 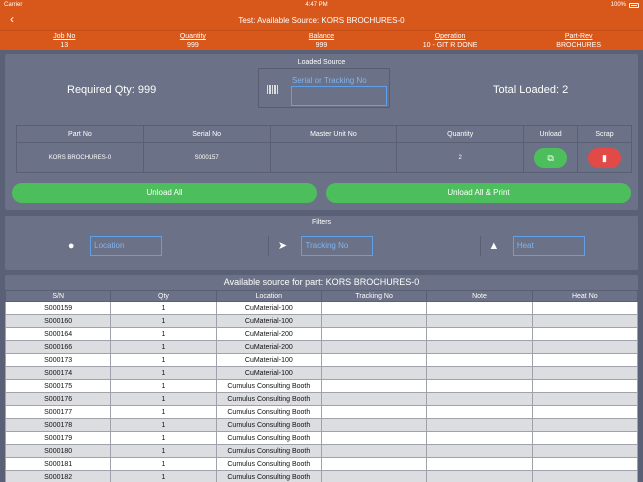 I want to click on table-row: S000181 1 Cumulus Consulting Booth, so click(x=321, y=464).